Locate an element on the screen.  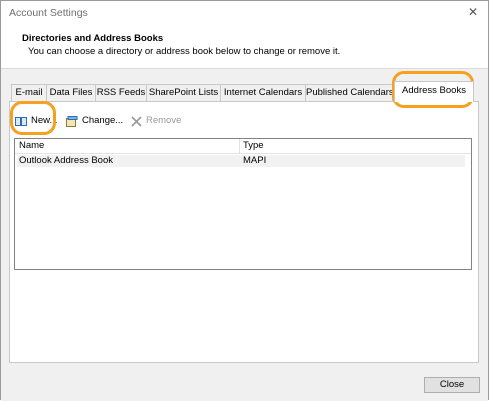
change-icon is located at coordinates (72, 121).